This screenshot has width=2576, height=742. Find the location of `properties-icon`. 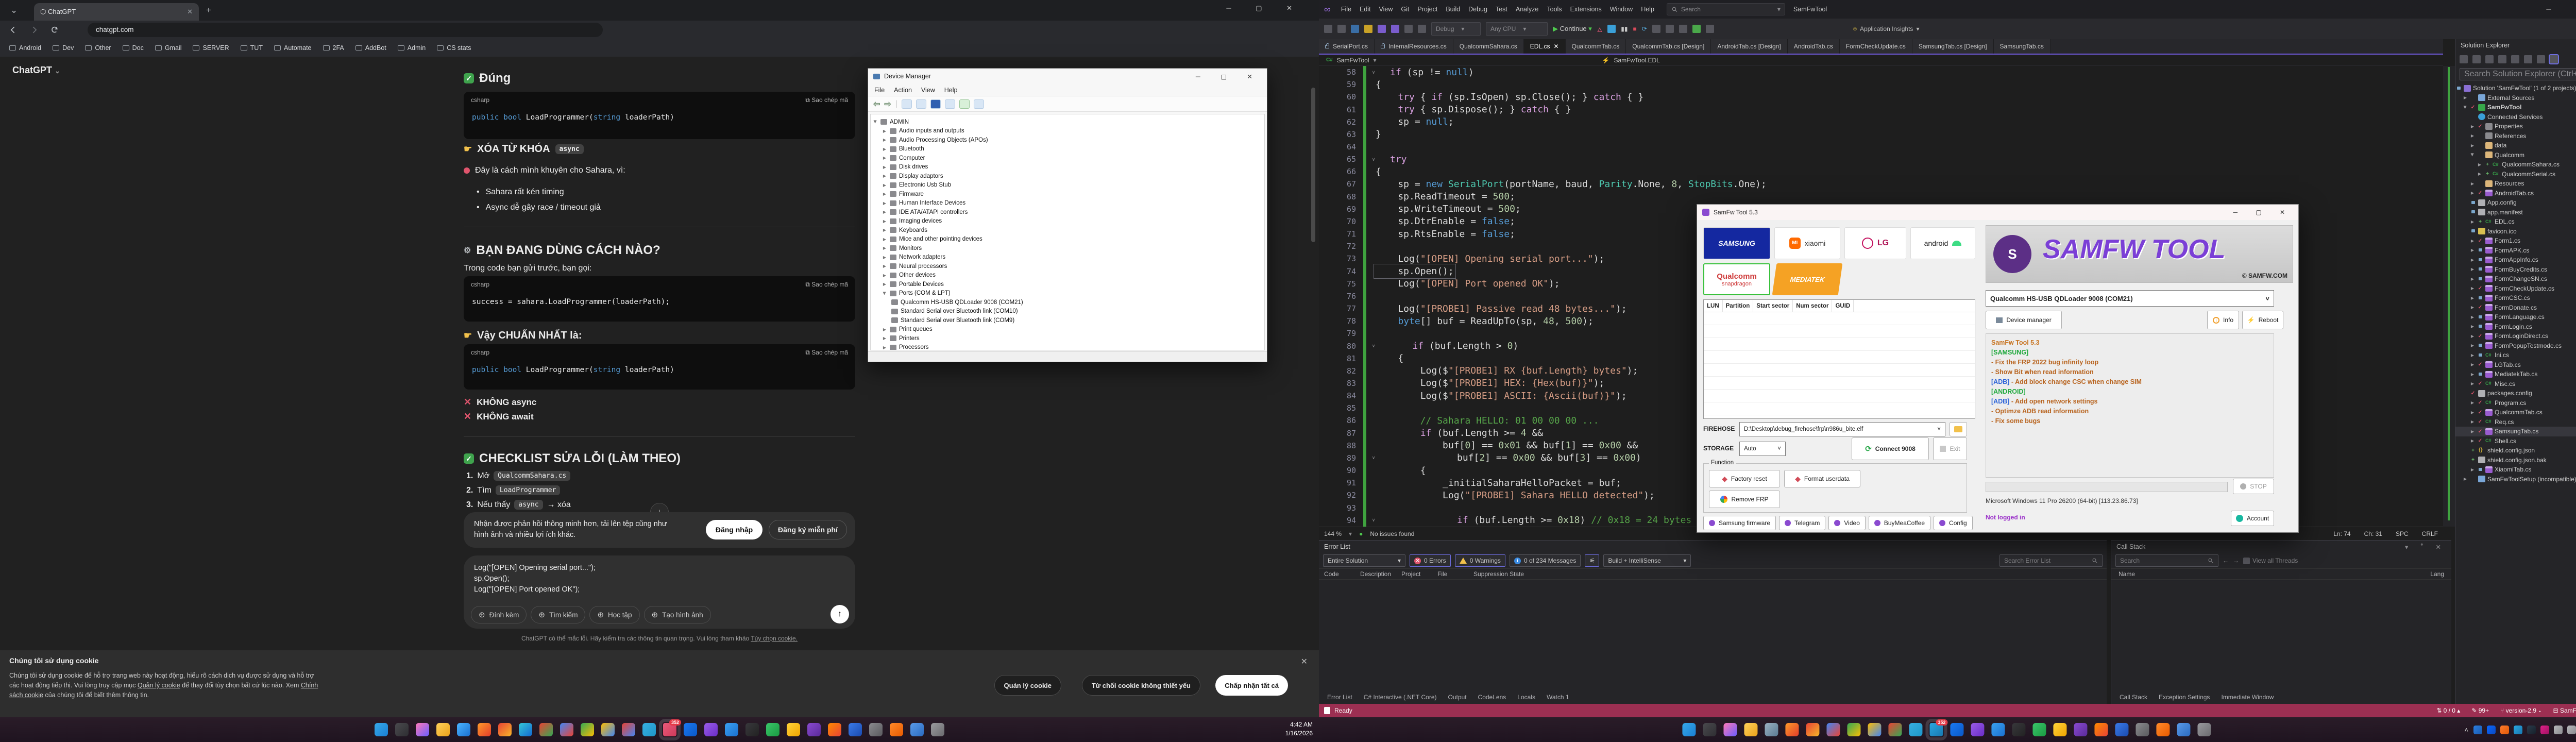

properties-icon is located at coordinates (2528, 59).